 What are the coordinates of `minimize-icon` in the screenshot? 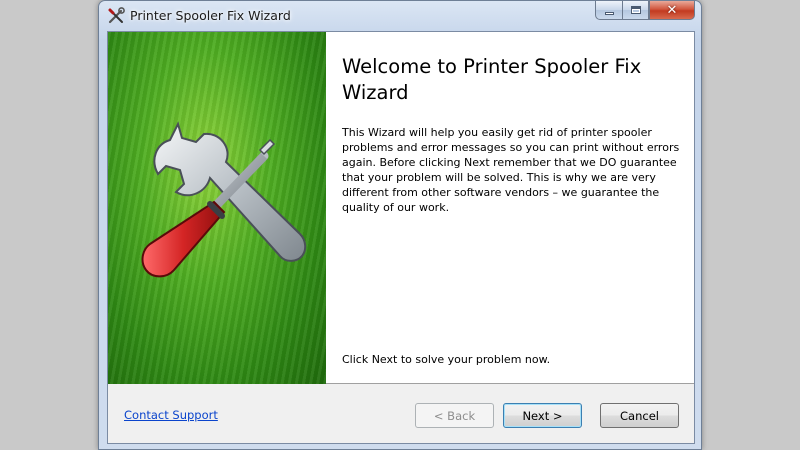 It's located at (609, 13).